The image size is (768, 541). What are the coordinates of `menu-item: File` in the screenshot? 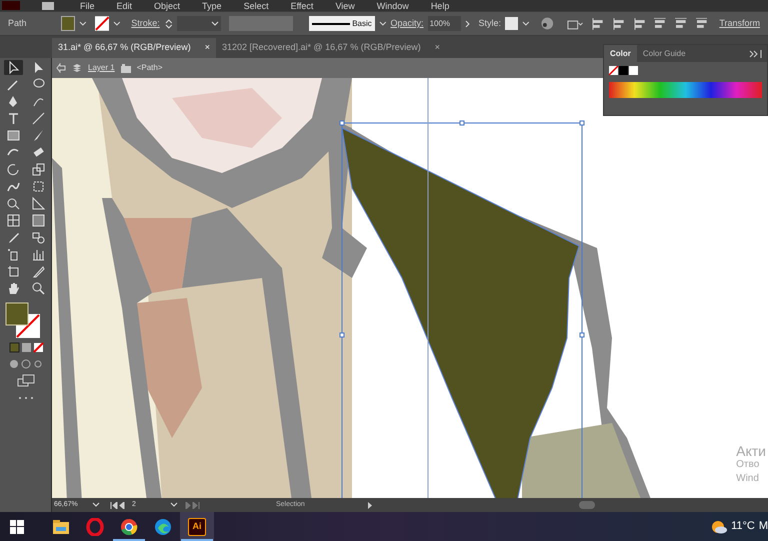 It's located at (87, 5).